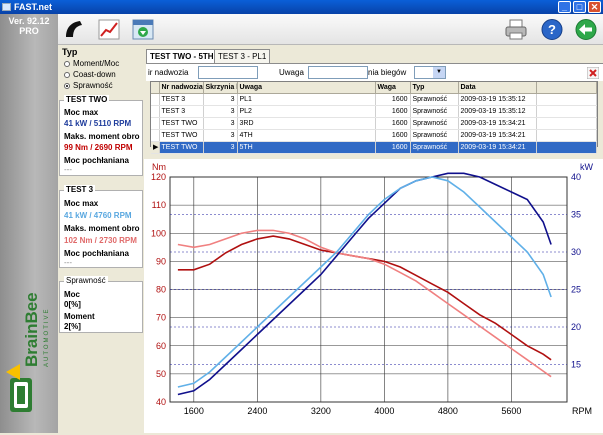 The width and height of the screenshot is (603, 435). What do you see at coordinates (94, 74) in the screenshot?
I see `radio-label: Coast-down` at bounding box center [94, 74].